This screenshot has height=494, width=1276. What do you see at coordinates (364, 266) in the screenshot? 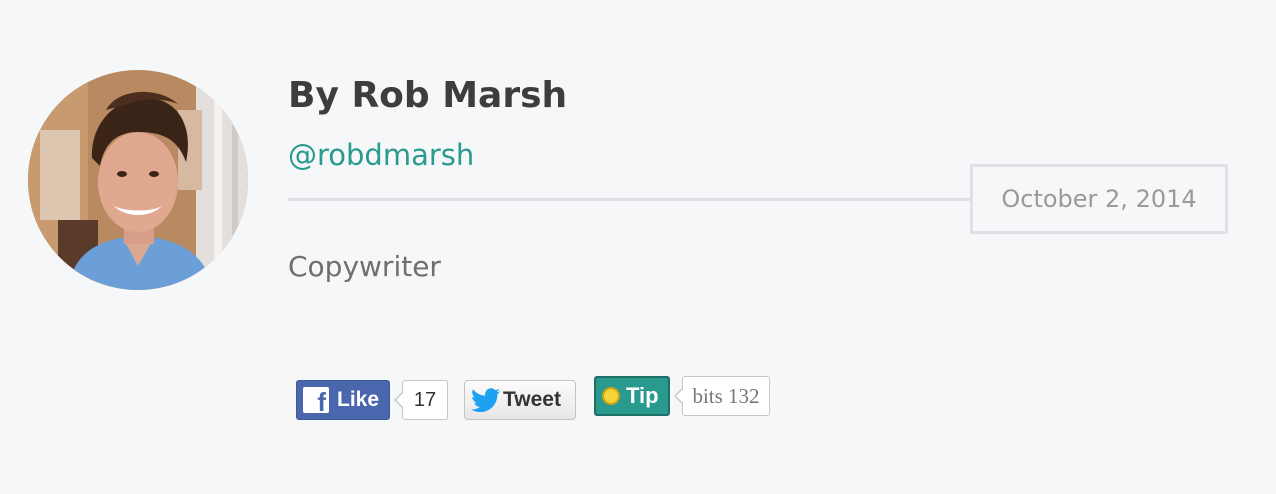
I see `author-role: Copywriter` at bounding box center [364, 266].